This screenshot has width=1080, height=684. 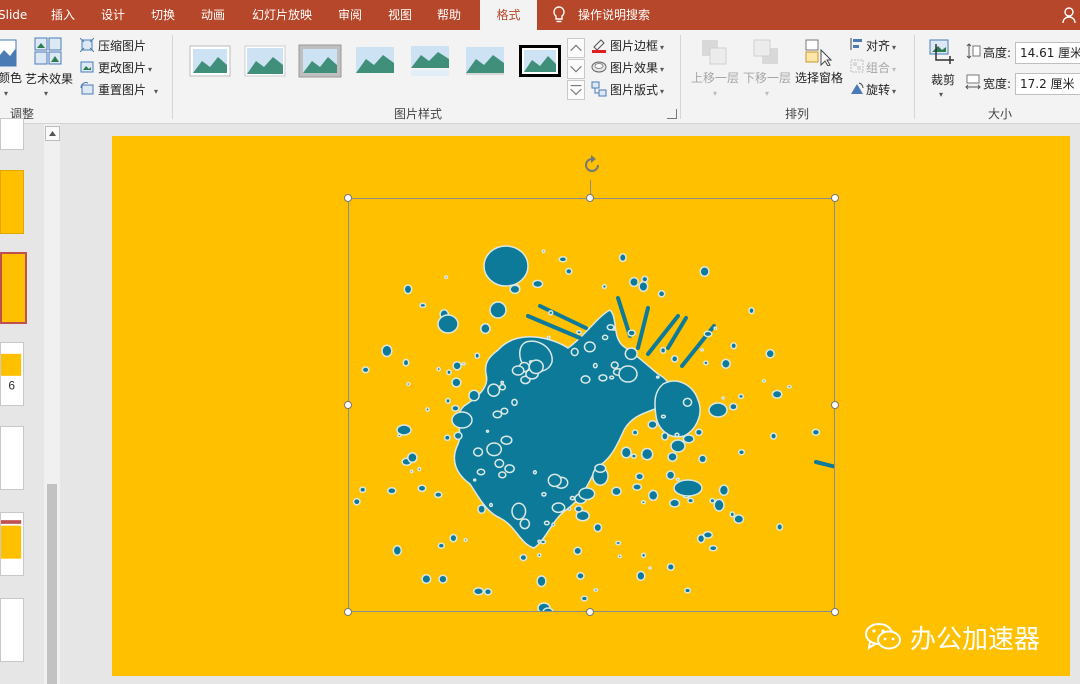 I want to click on picture-style-thick-black-frame, so click(x=540, y=61).